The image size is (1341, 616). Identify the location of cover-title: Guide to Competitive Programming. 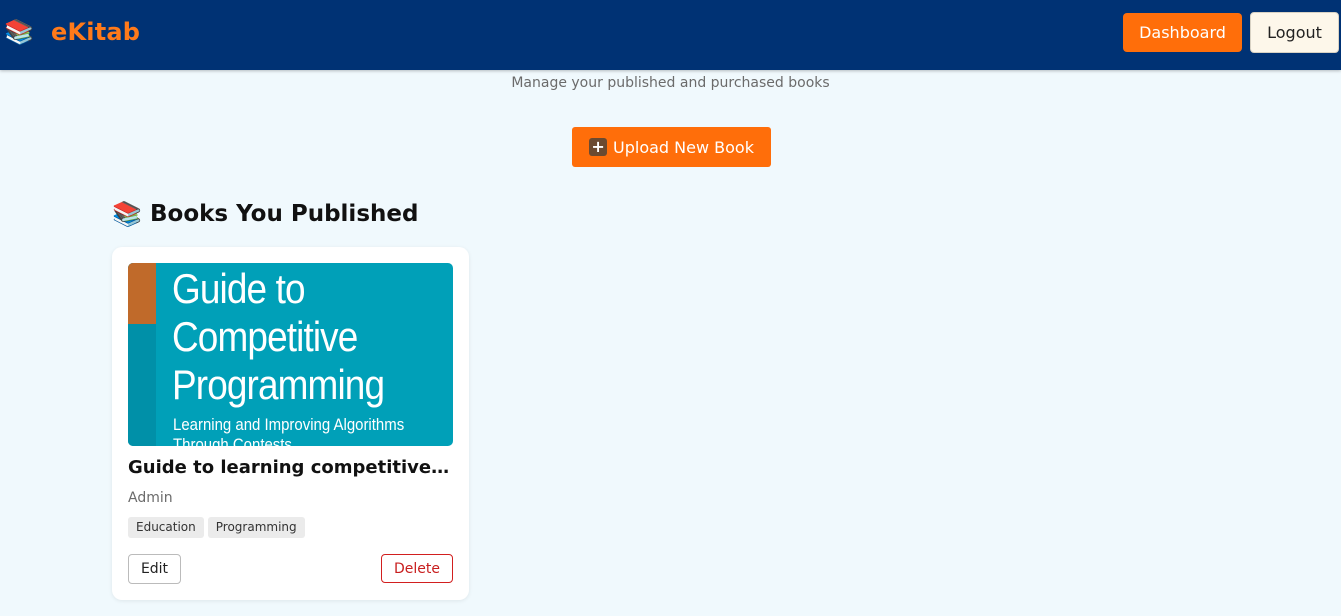
(295, 337).